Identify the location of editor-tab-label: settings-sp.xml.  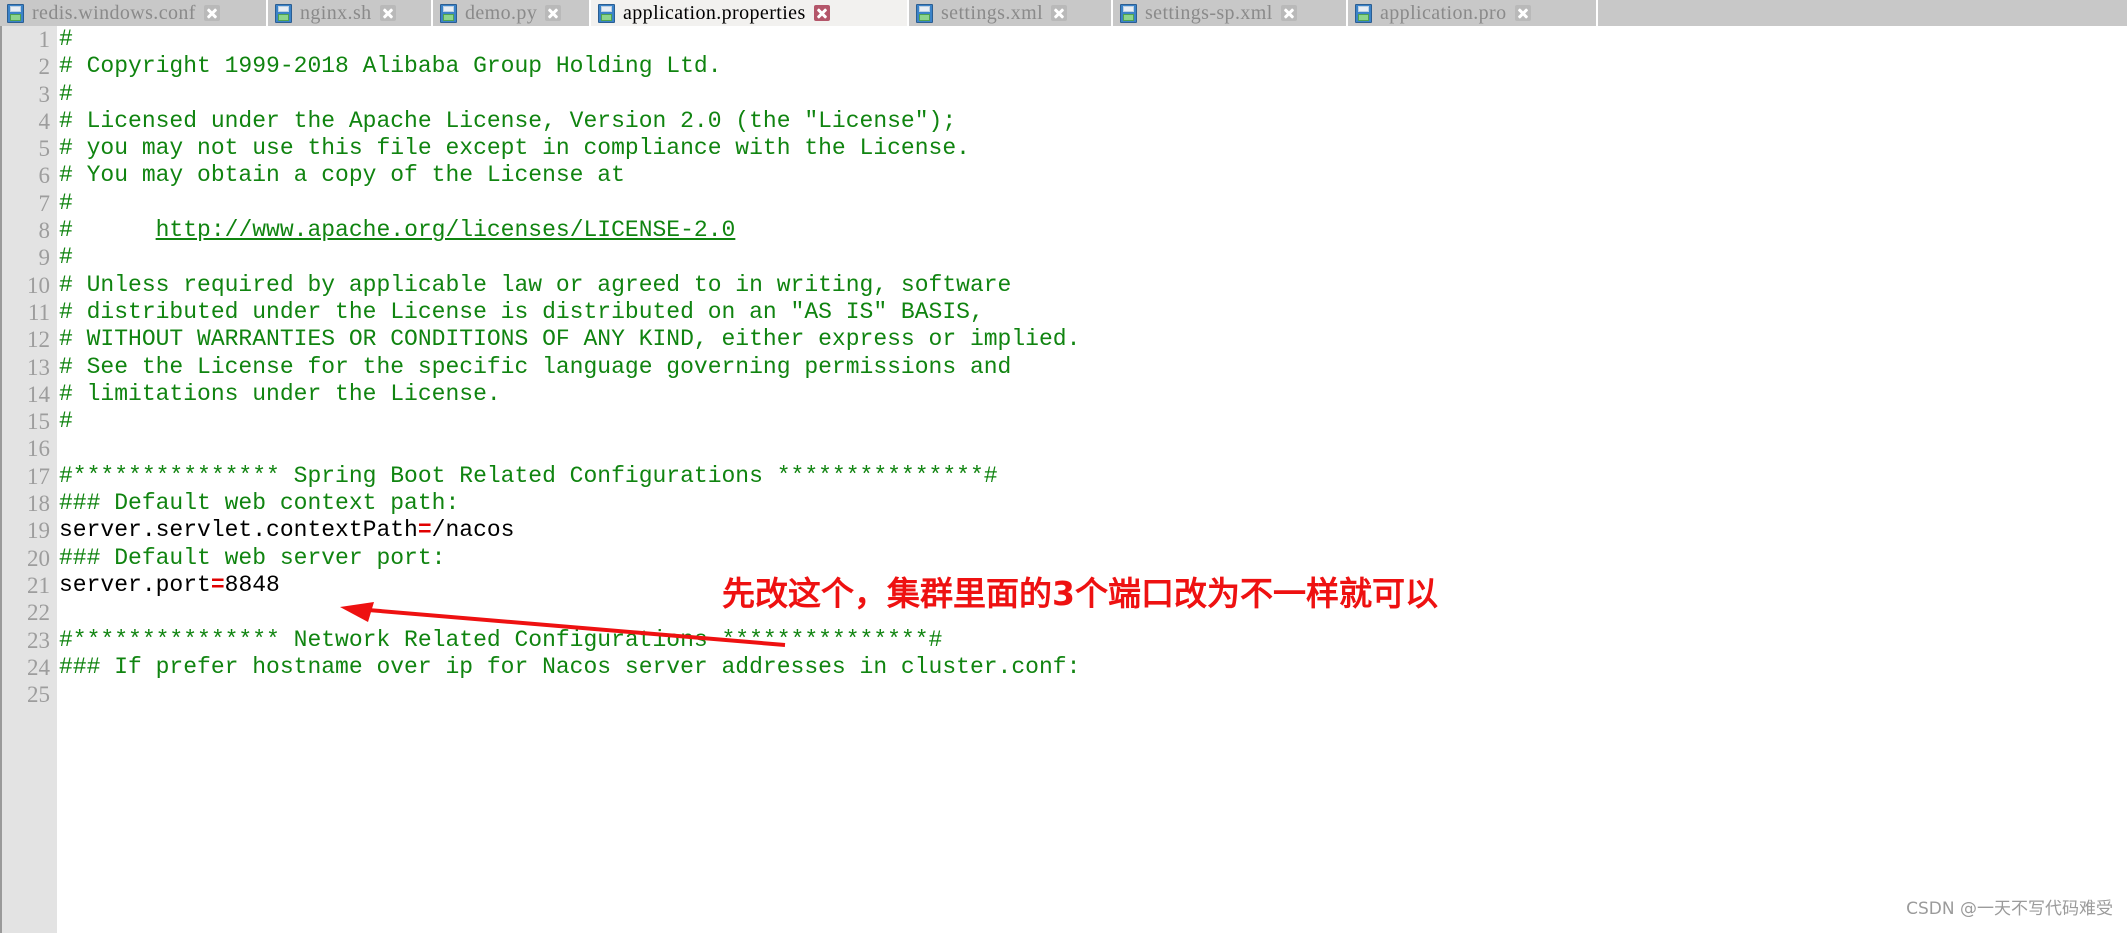
(1209, 12).